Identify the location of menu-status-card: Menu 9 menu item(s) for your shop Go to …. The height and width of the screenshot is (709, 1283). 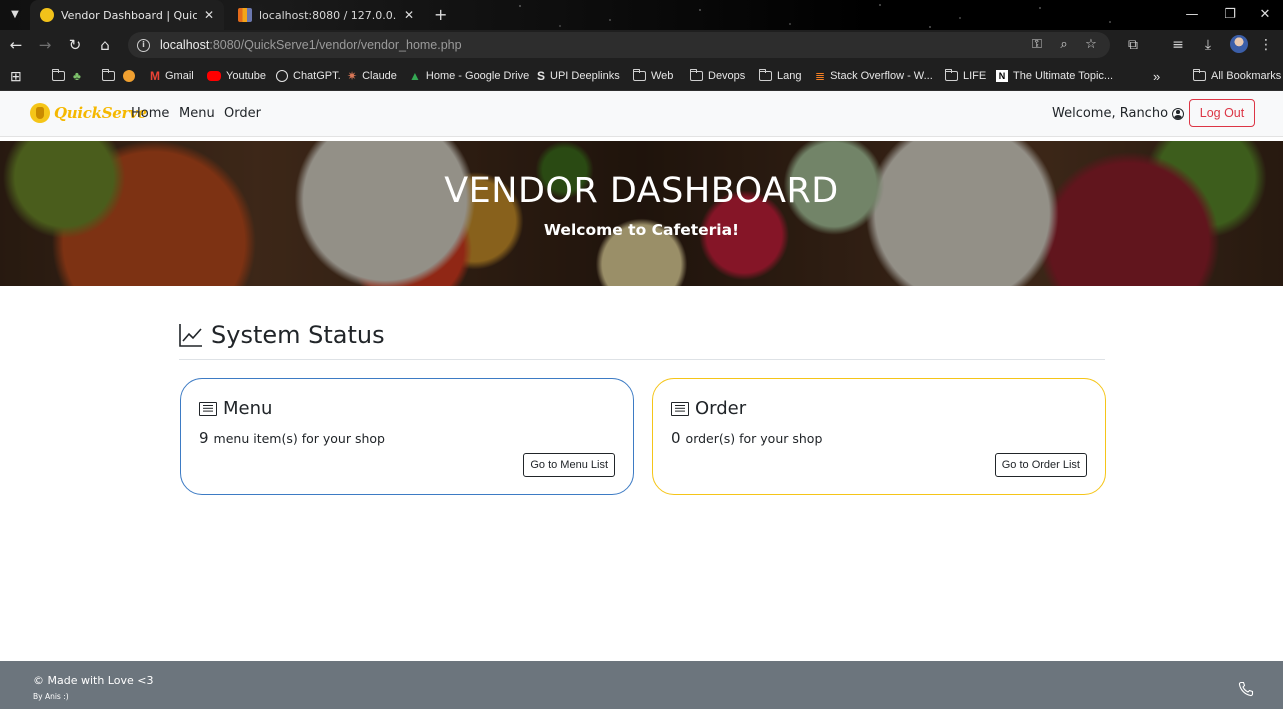
(407, 436).